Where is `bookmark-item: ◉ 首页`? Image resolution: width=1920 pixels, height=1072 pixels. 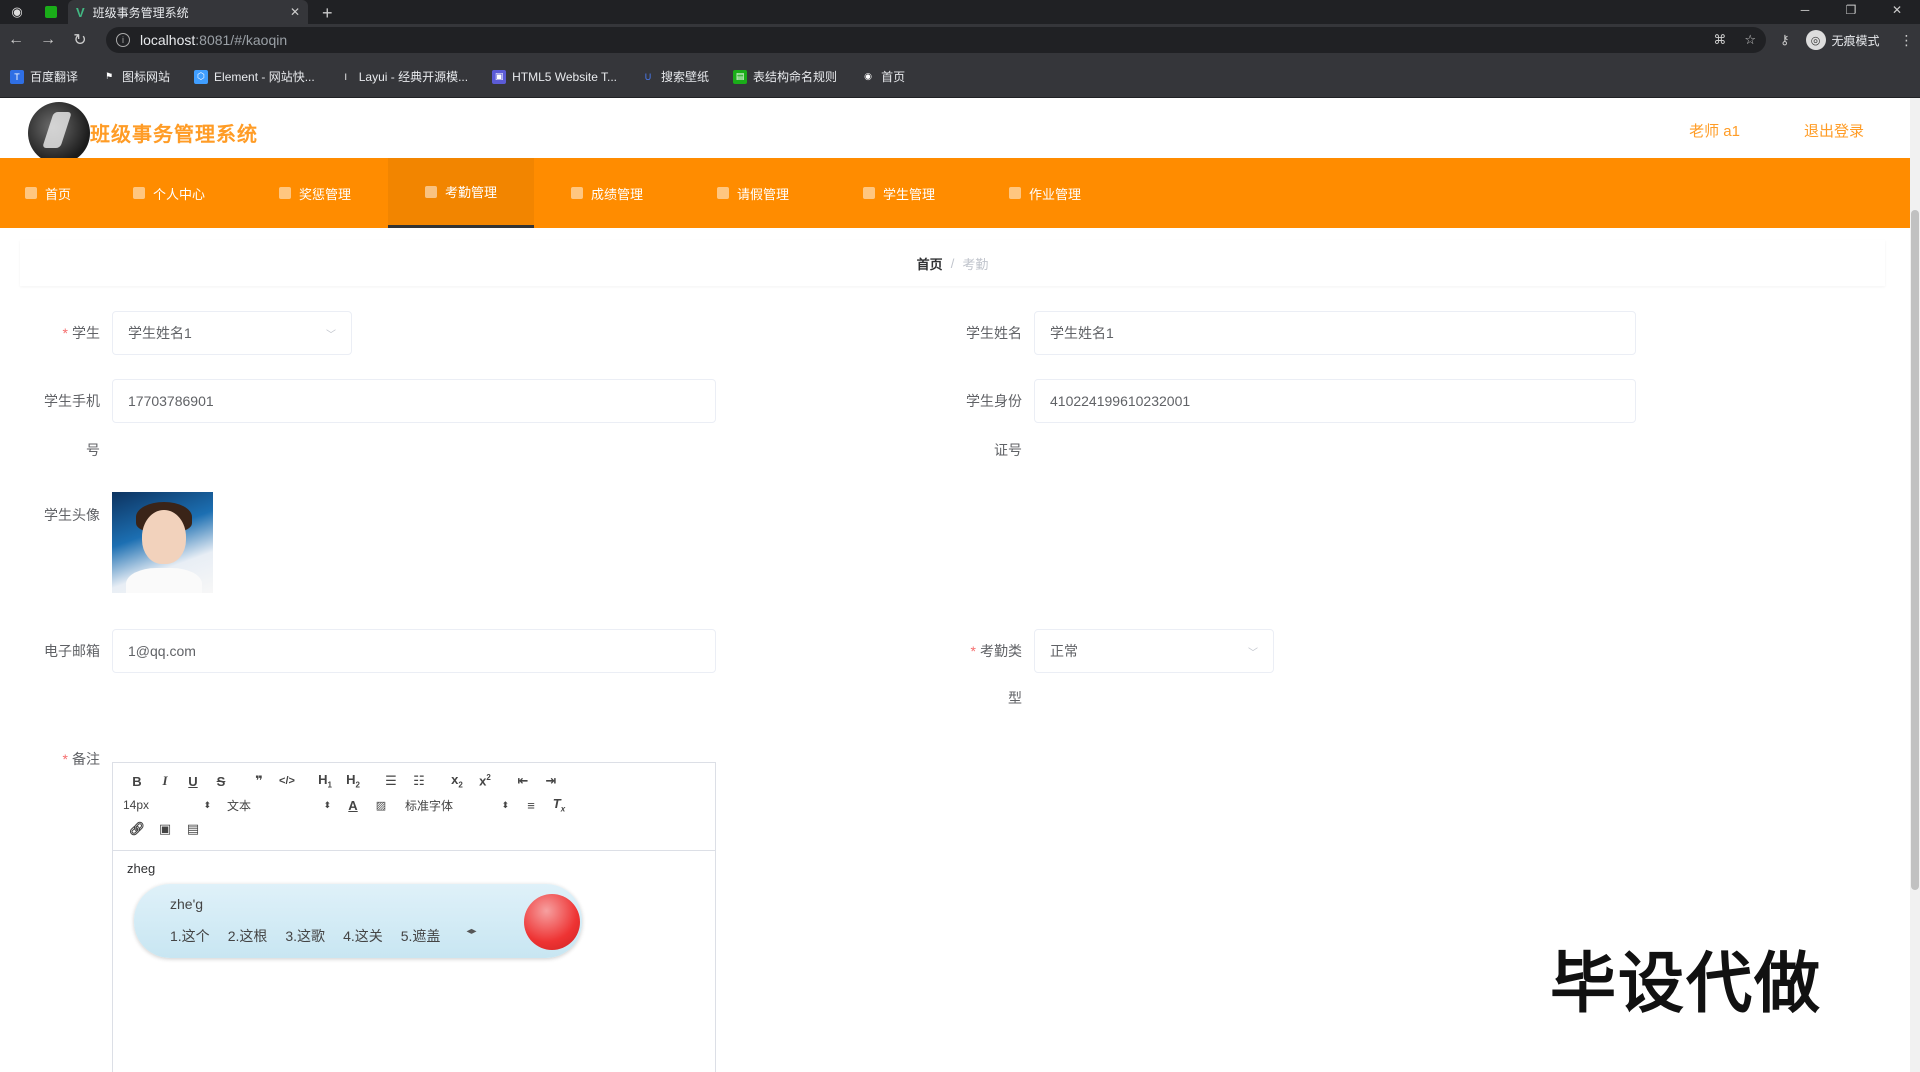
bookmark-item: ◉ 首页 is located at coordinates (883, 76).